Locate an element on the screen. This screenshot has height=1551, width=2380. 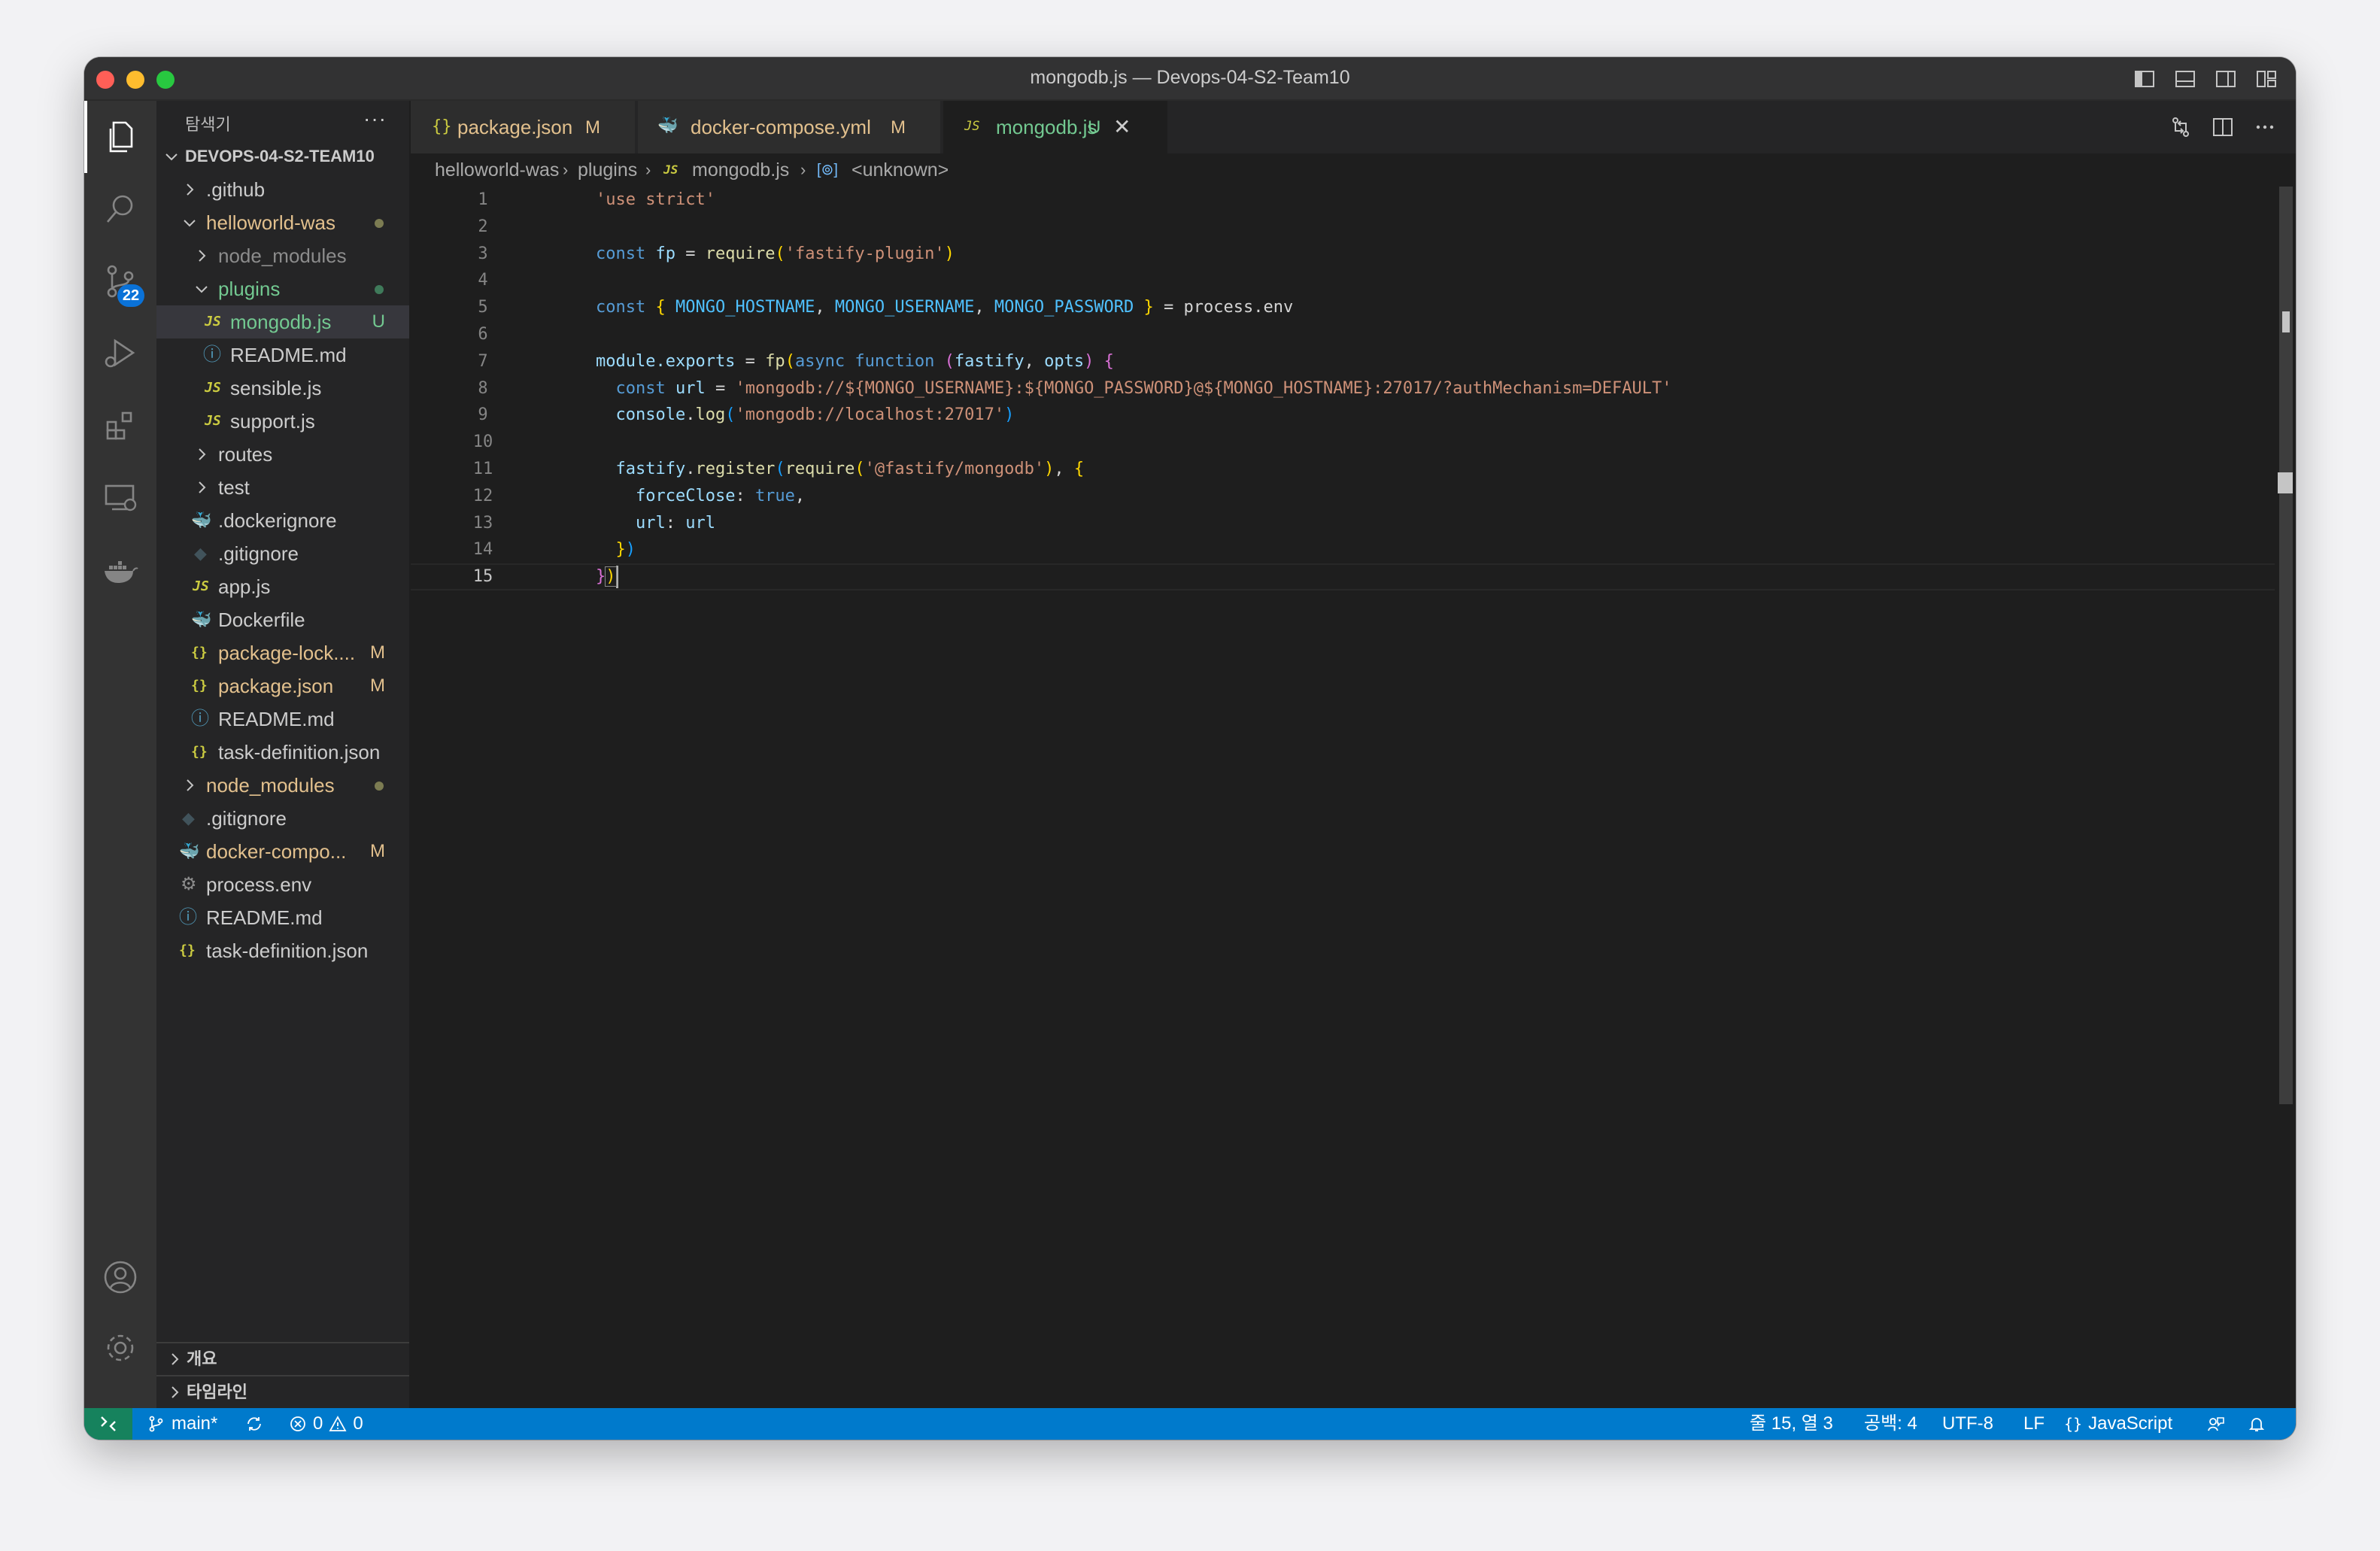
docker-icon is located at coordinates (121, 572).